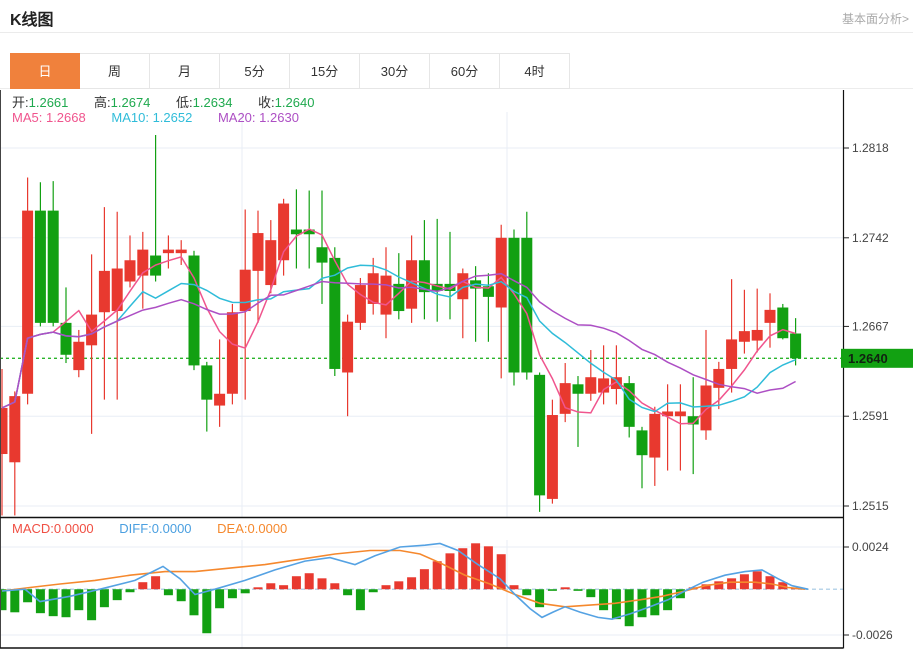  Describe the element at coordinates (130, 102) in the screenshot. I see `high-value: 1.2674` at that location.